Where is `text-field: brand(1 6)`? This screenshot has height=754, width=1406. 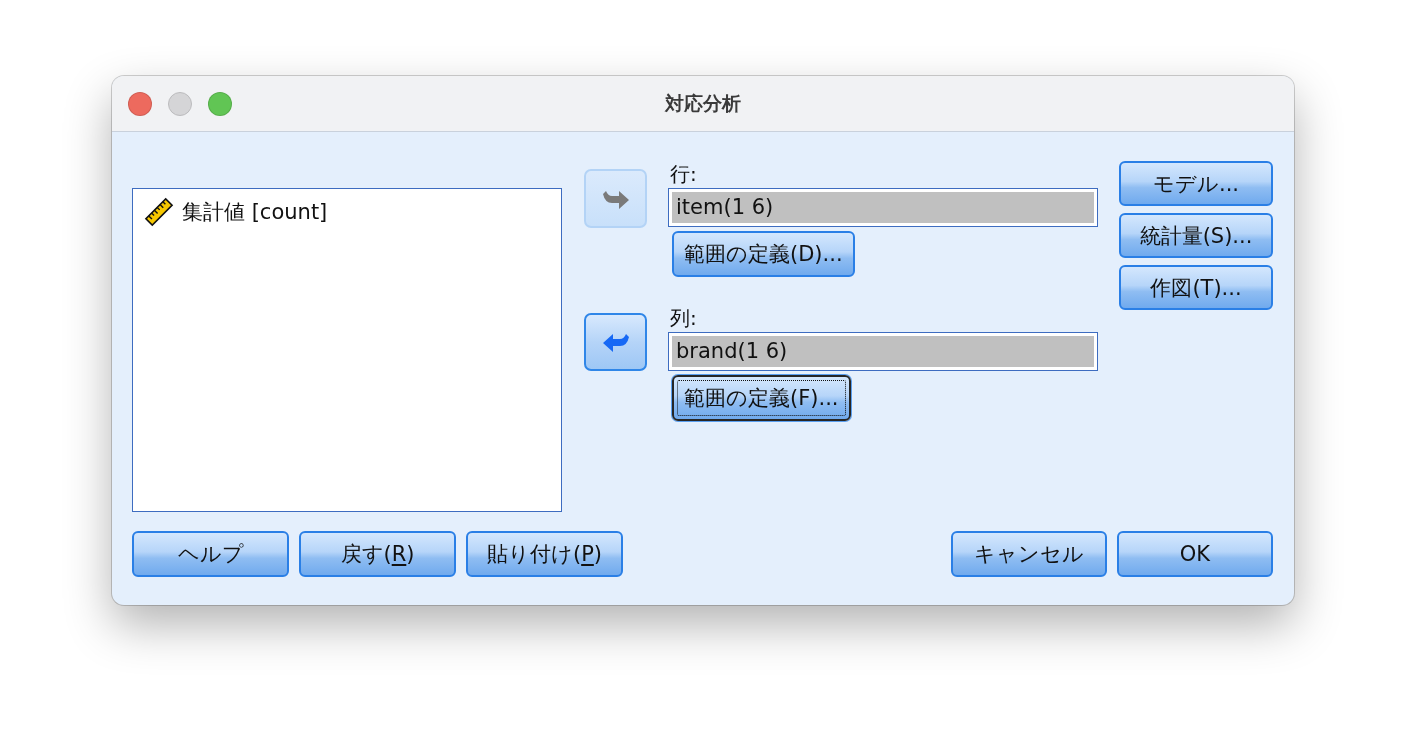
text-field: brand(1 6) is located at coordinates (883, 351).